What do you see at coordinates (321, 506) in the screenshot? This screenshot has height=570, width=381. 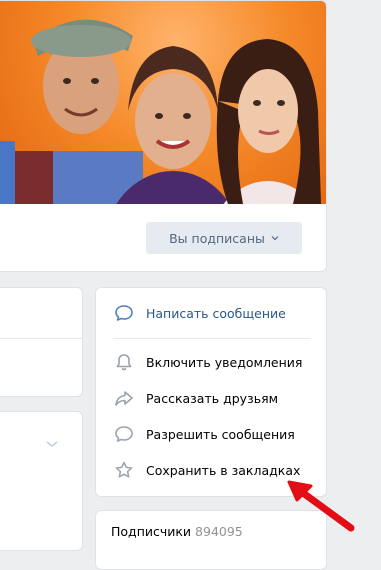 I see `red-arrow-annotation` at bounding box center [321, 506].